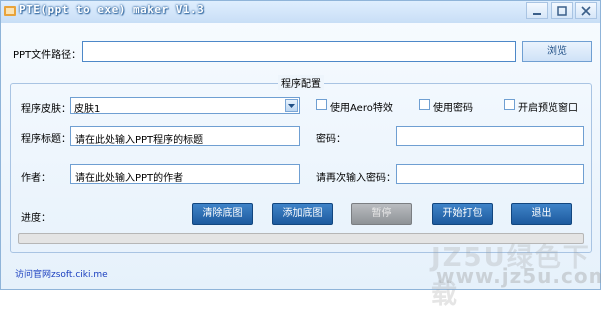 This screenshot has height=311, width=601. I want to click on ppt-path-input, so click(299, 51).